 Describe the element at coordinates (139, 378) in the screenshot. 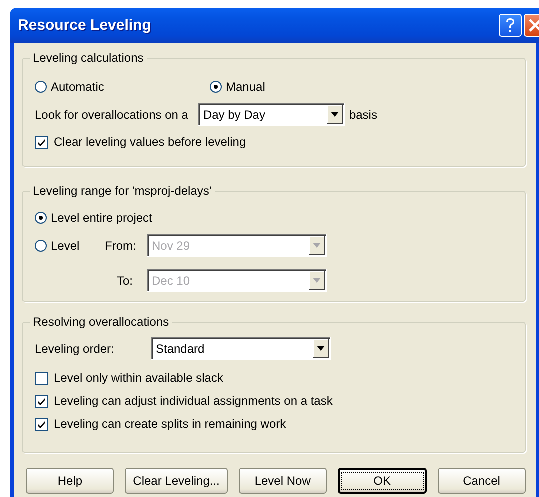

I see `checkbox-label: Level only within available slack` at that location.